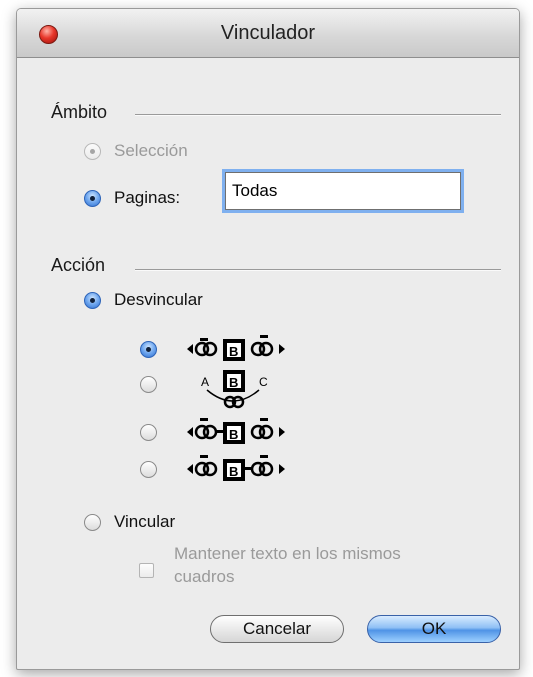  I want to click on unlink-keep-right-icon: B, so click(236, 468).